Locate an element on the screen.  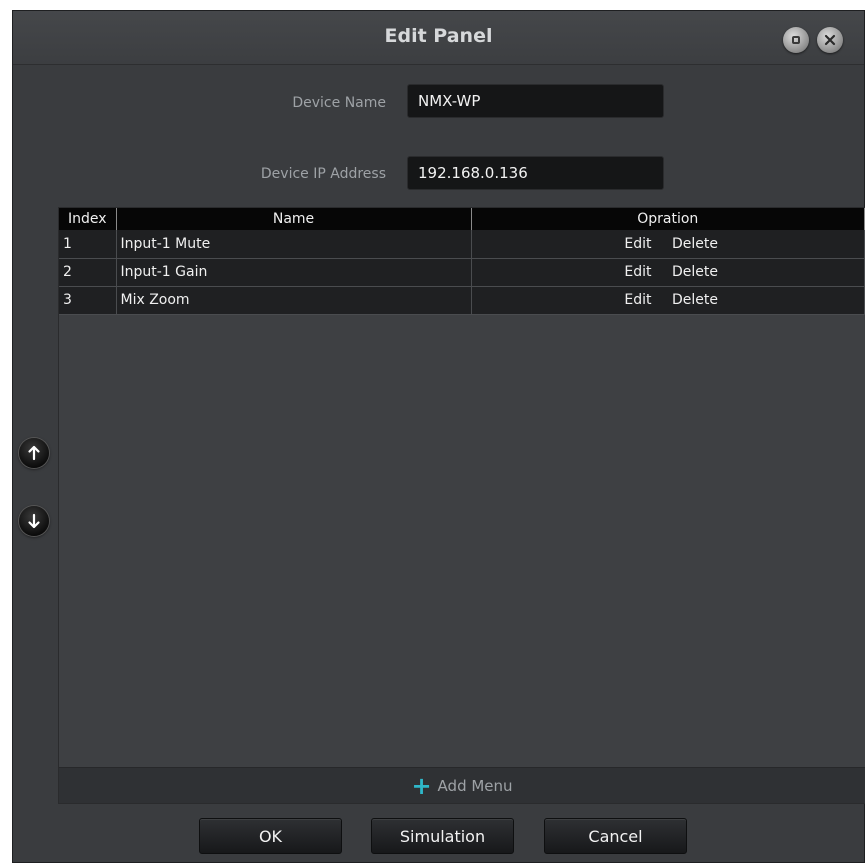
plus-icon: + is located at coordinates (421, 785).